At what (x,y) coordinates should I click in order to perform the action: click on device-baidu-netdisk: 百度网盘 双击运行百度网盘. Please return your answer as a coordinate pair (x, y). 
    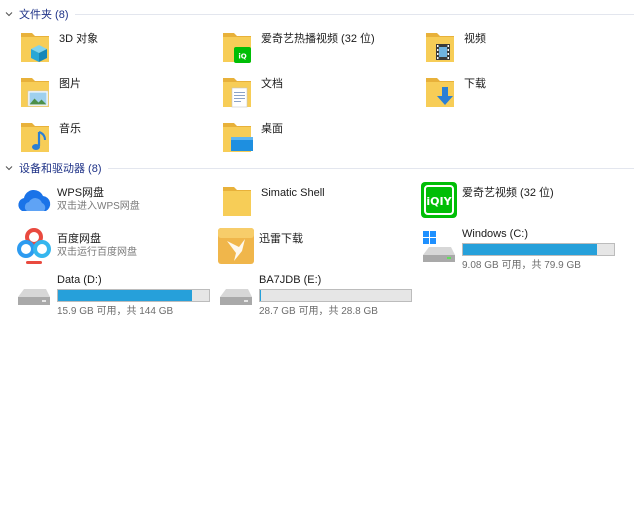
    Looking at the image, I should click on (76, 248).